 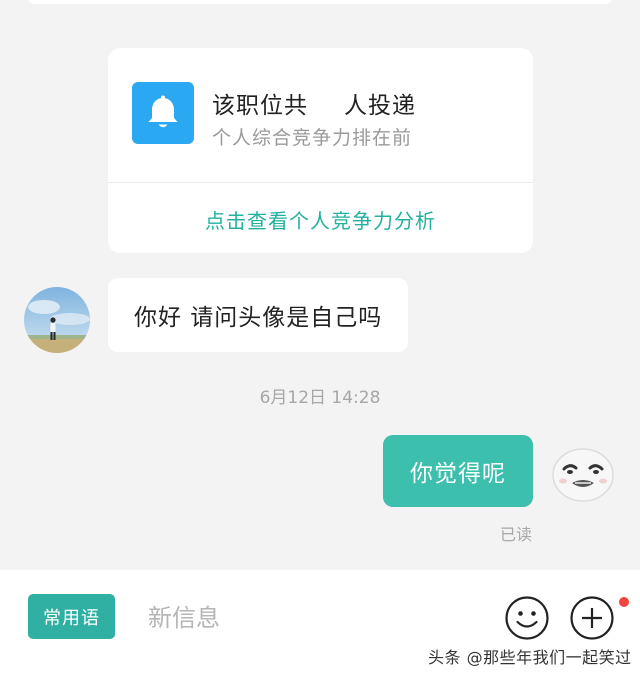 I want to click on notification-dot, so click(x=624, y=602).